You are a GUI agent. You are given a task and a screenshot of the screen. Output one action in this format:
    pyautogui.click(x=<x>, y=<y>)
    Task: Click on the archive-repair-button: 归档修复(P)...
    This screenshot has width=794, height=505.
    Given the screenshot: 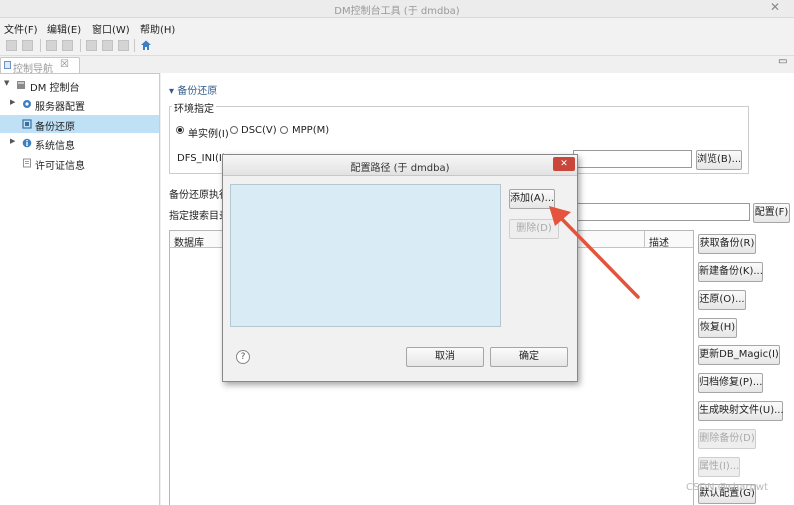 What is the action you would take?
    pyautogui.click(x=730, y=383)
    